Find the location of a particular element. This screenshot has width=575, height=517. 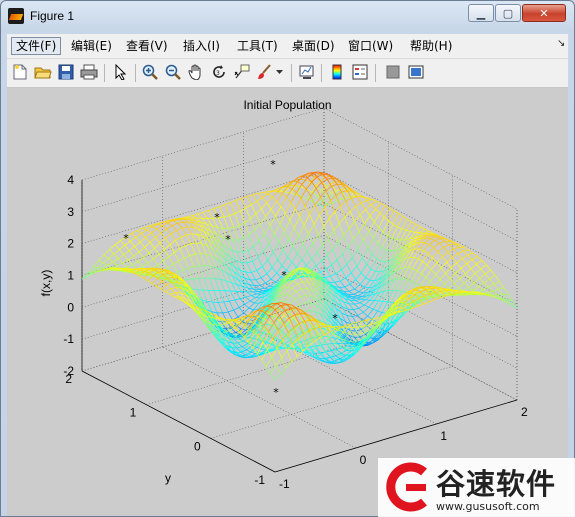

menu-help: 帮助(H) is located at coordinates (431, 46).